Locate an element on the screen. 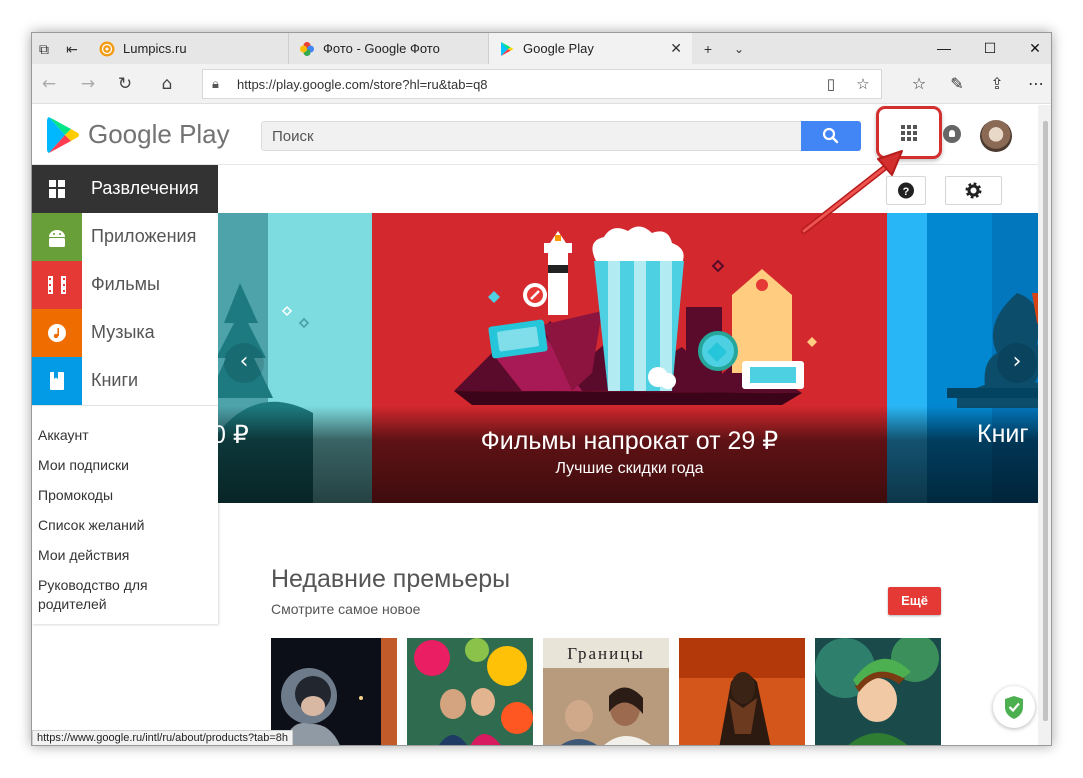  minimize-icon: — is located at coordinates (944, 48).